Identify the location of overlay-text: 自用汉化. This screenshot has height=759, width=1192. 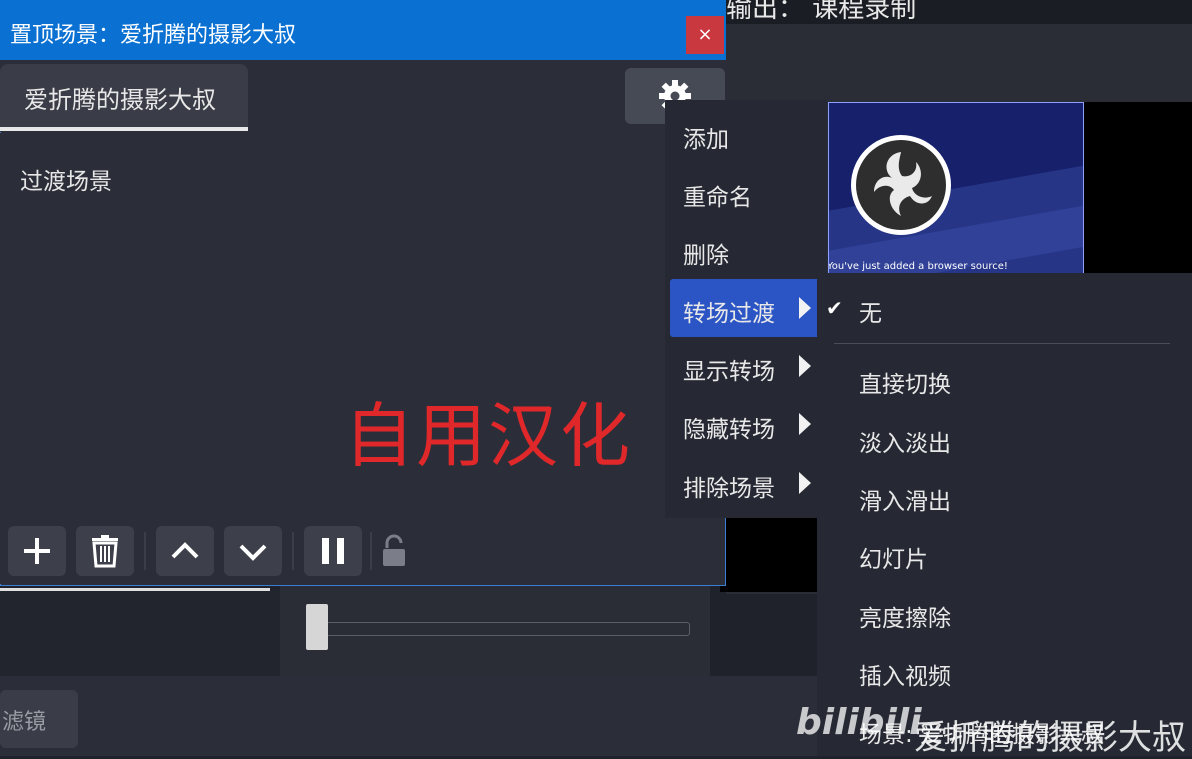
(488, 436).